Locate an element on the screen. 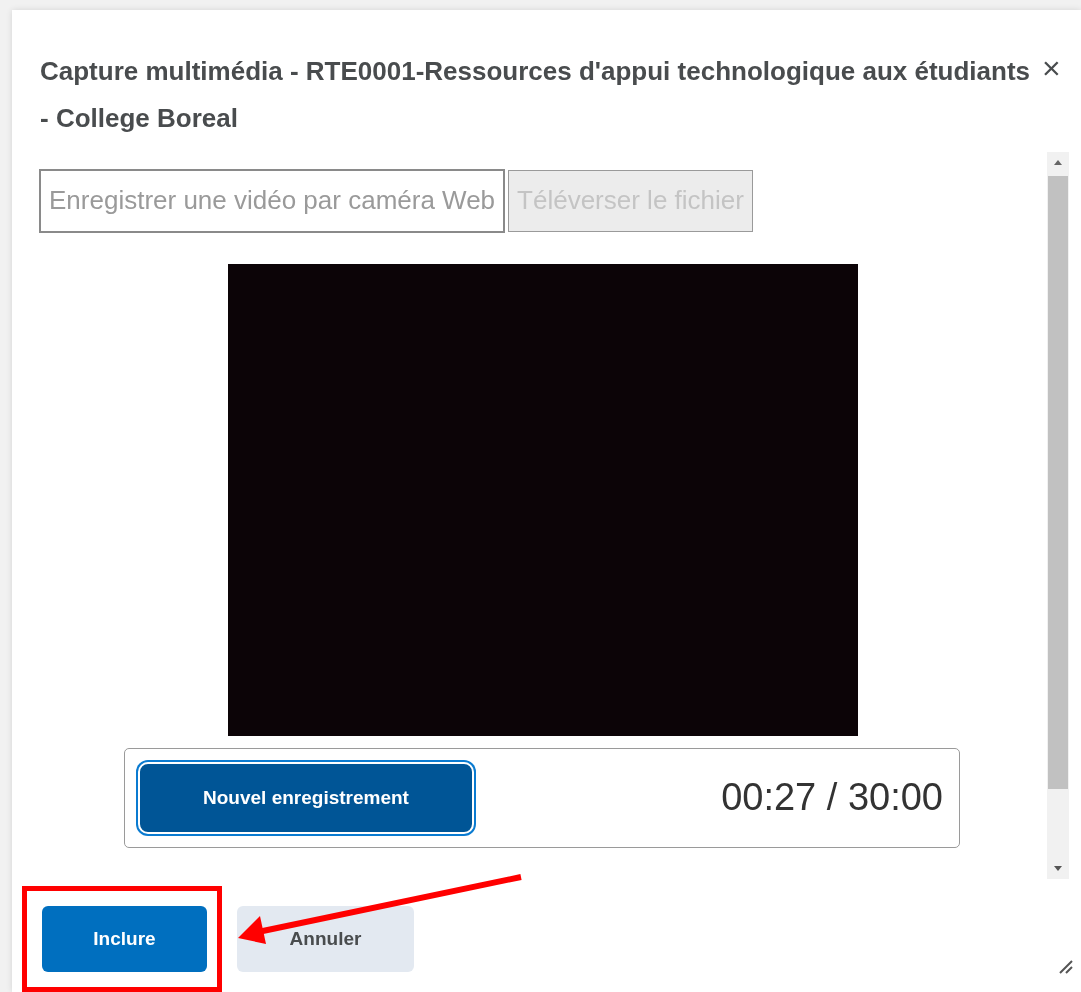 The image size is (1081, 992). new-recording-button: Nouvel enregistrement is located at coordinates (306, 797).